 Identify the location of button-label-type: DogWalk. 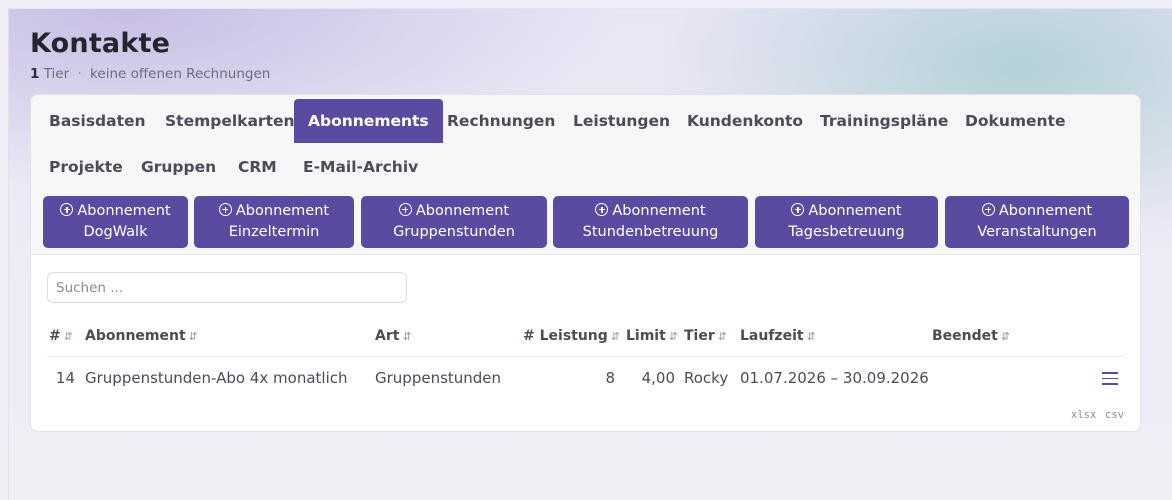
(115, 232).